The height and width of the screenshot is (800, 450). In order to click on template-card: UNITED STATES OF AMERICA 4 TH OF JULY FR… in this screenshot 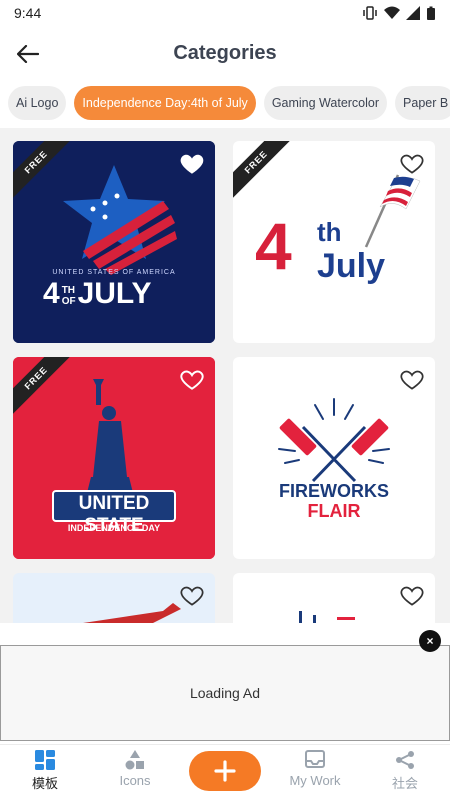, I will do `click(114, 242)`.